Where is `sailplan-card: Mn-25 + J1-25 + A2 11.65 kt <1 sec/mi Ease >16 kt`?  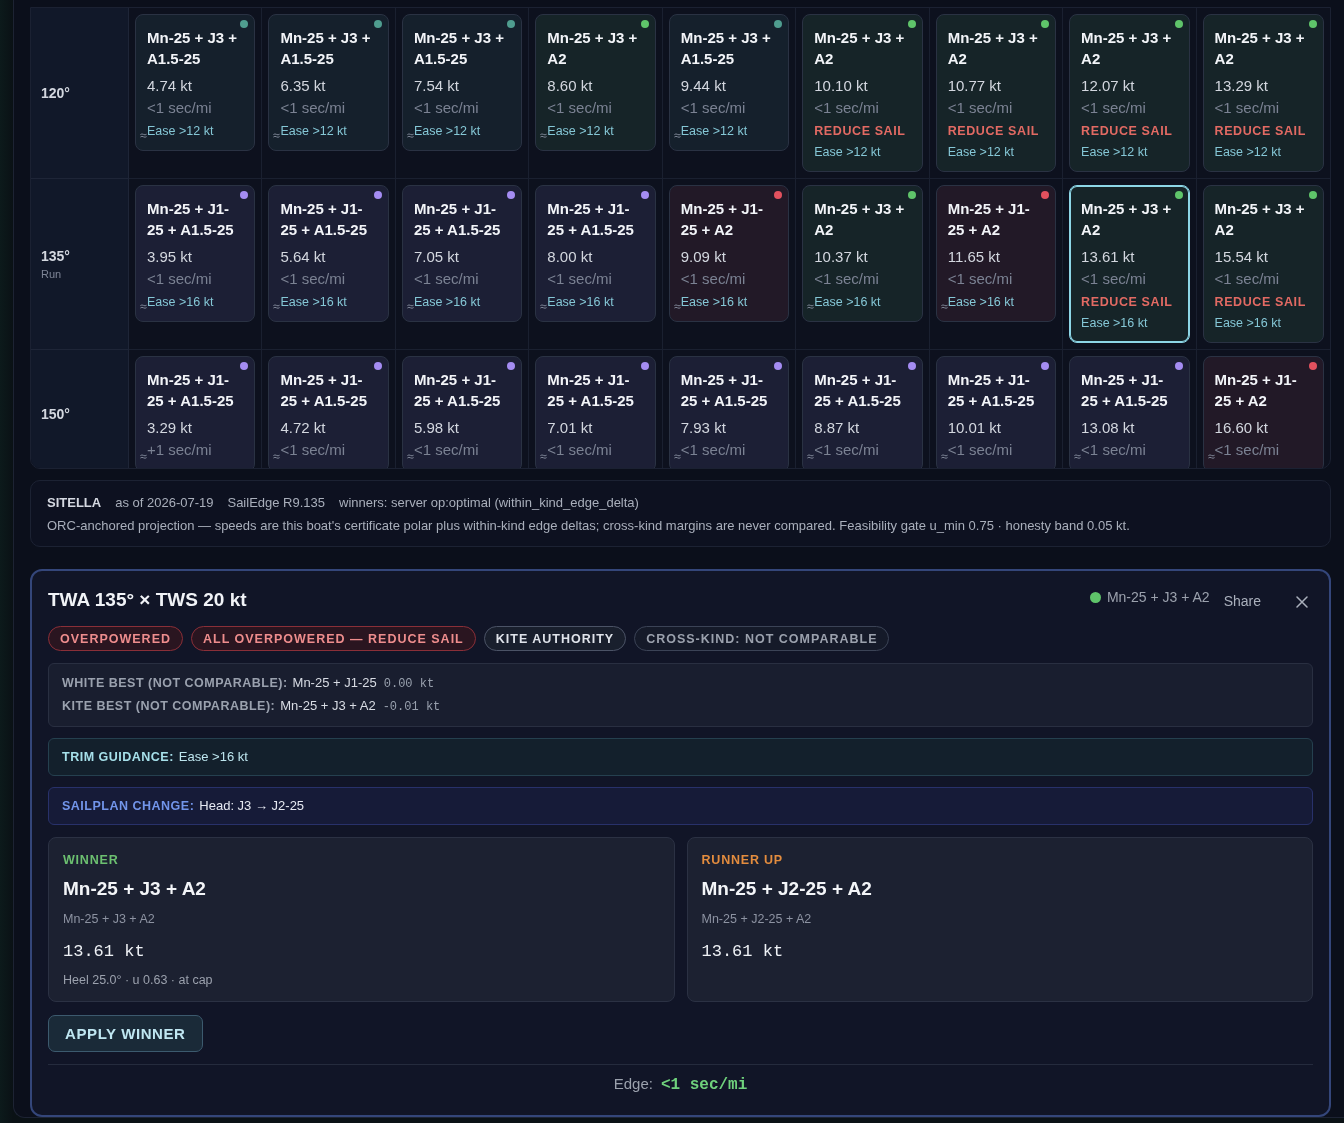
sailplan-card: Mn-25 + J1-25 + A2 11.65 kt <1 sec/mi Ease >16 kt is located at coordinates (996, 253).